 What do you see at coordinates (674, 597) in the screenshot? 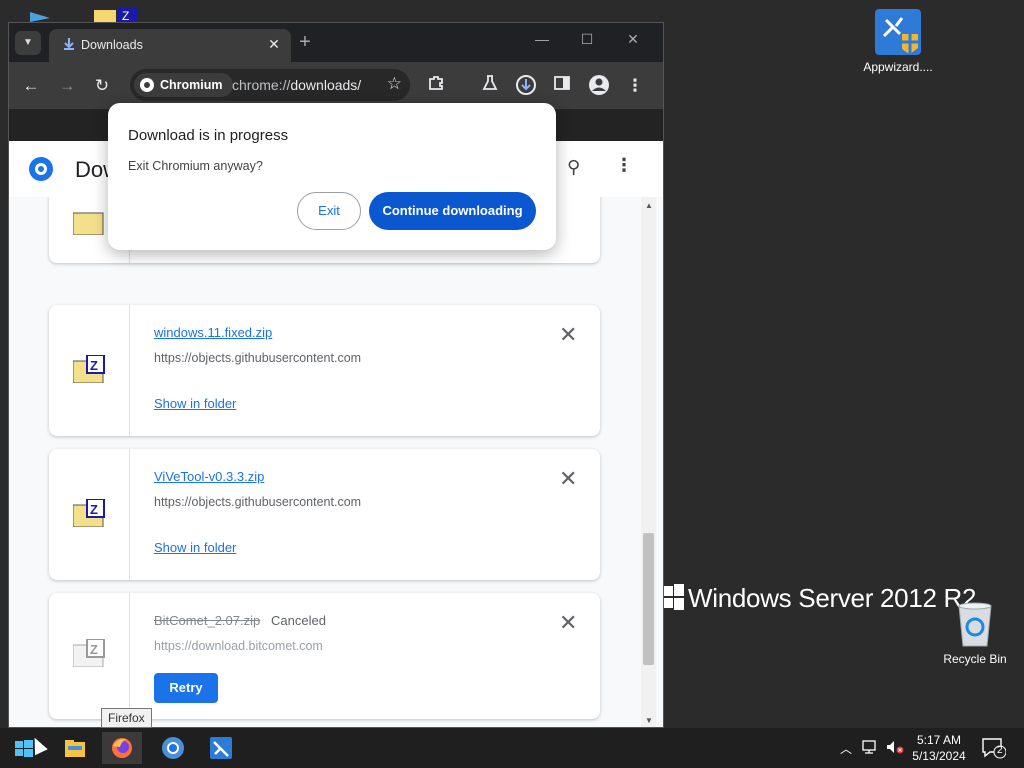
I see `windows-logo-icon` at bounding box center [674, 597].